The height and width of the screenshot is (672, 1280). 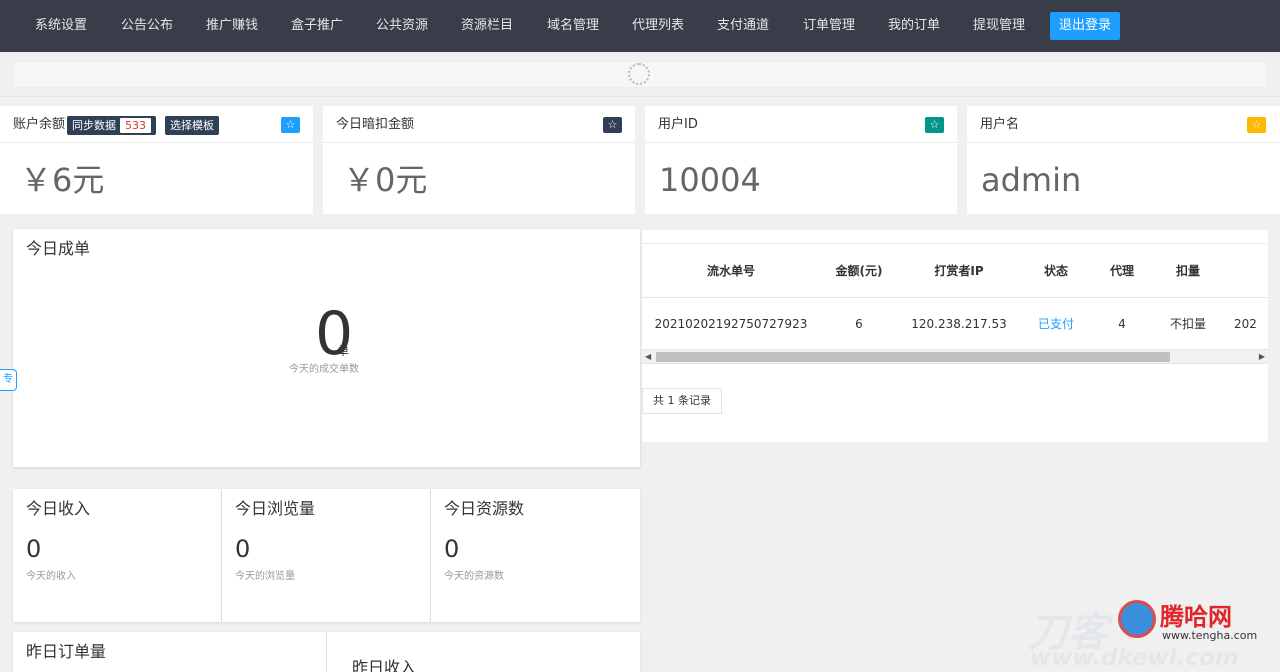 I want to click on col-ip: 打赏者IP, so click(x=959, y=271).